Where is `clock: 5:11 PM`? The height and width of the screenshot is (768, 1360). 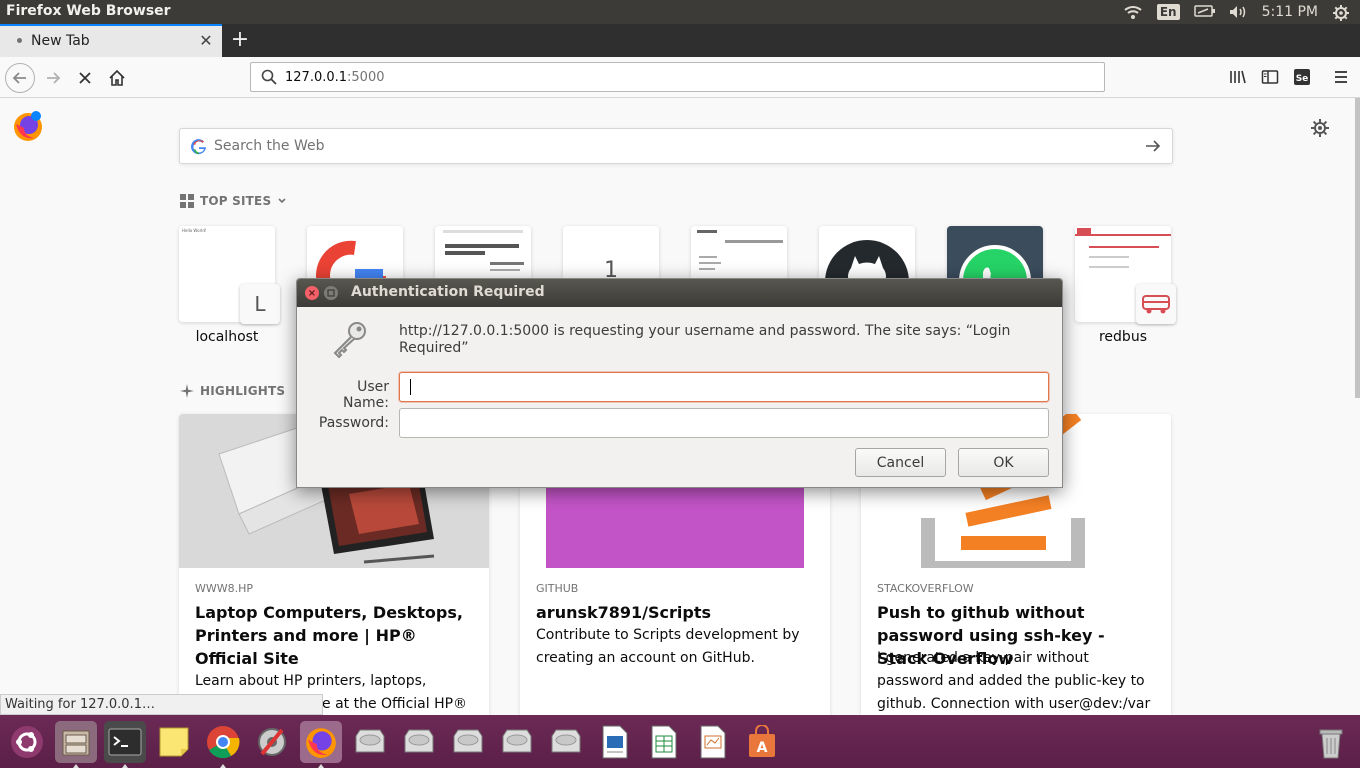 clock: 5:11 PM is located at coordinates (1290, 12).